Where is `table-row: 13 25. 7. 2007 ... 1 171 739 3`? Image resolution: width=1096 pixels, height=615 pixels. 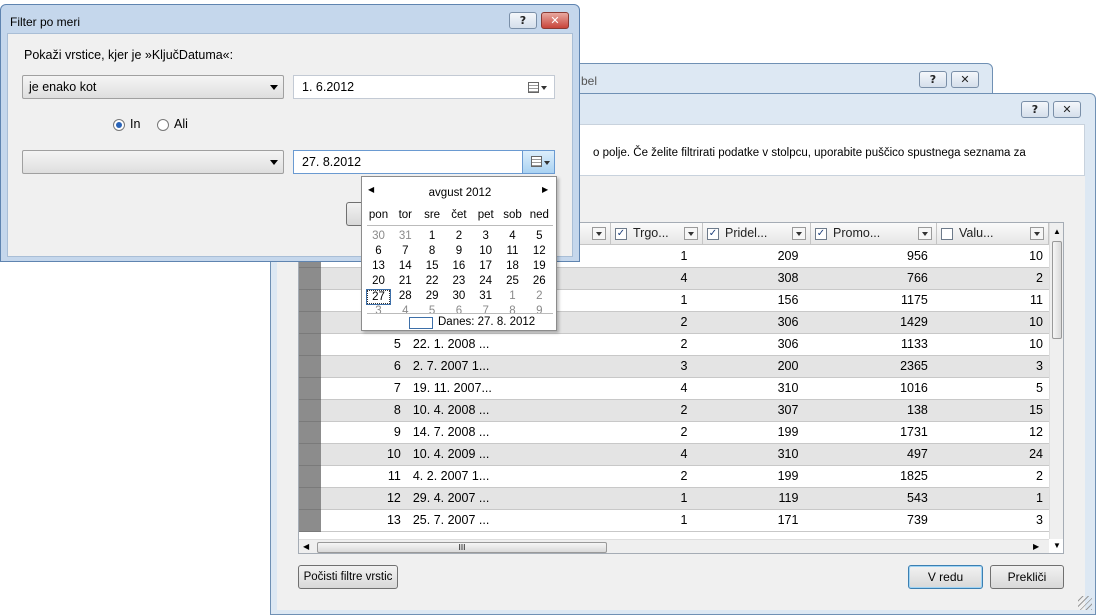 table-row: 13 25. 7. 2007 ... 1 171 739 3 is located at coordinates (674, 520).